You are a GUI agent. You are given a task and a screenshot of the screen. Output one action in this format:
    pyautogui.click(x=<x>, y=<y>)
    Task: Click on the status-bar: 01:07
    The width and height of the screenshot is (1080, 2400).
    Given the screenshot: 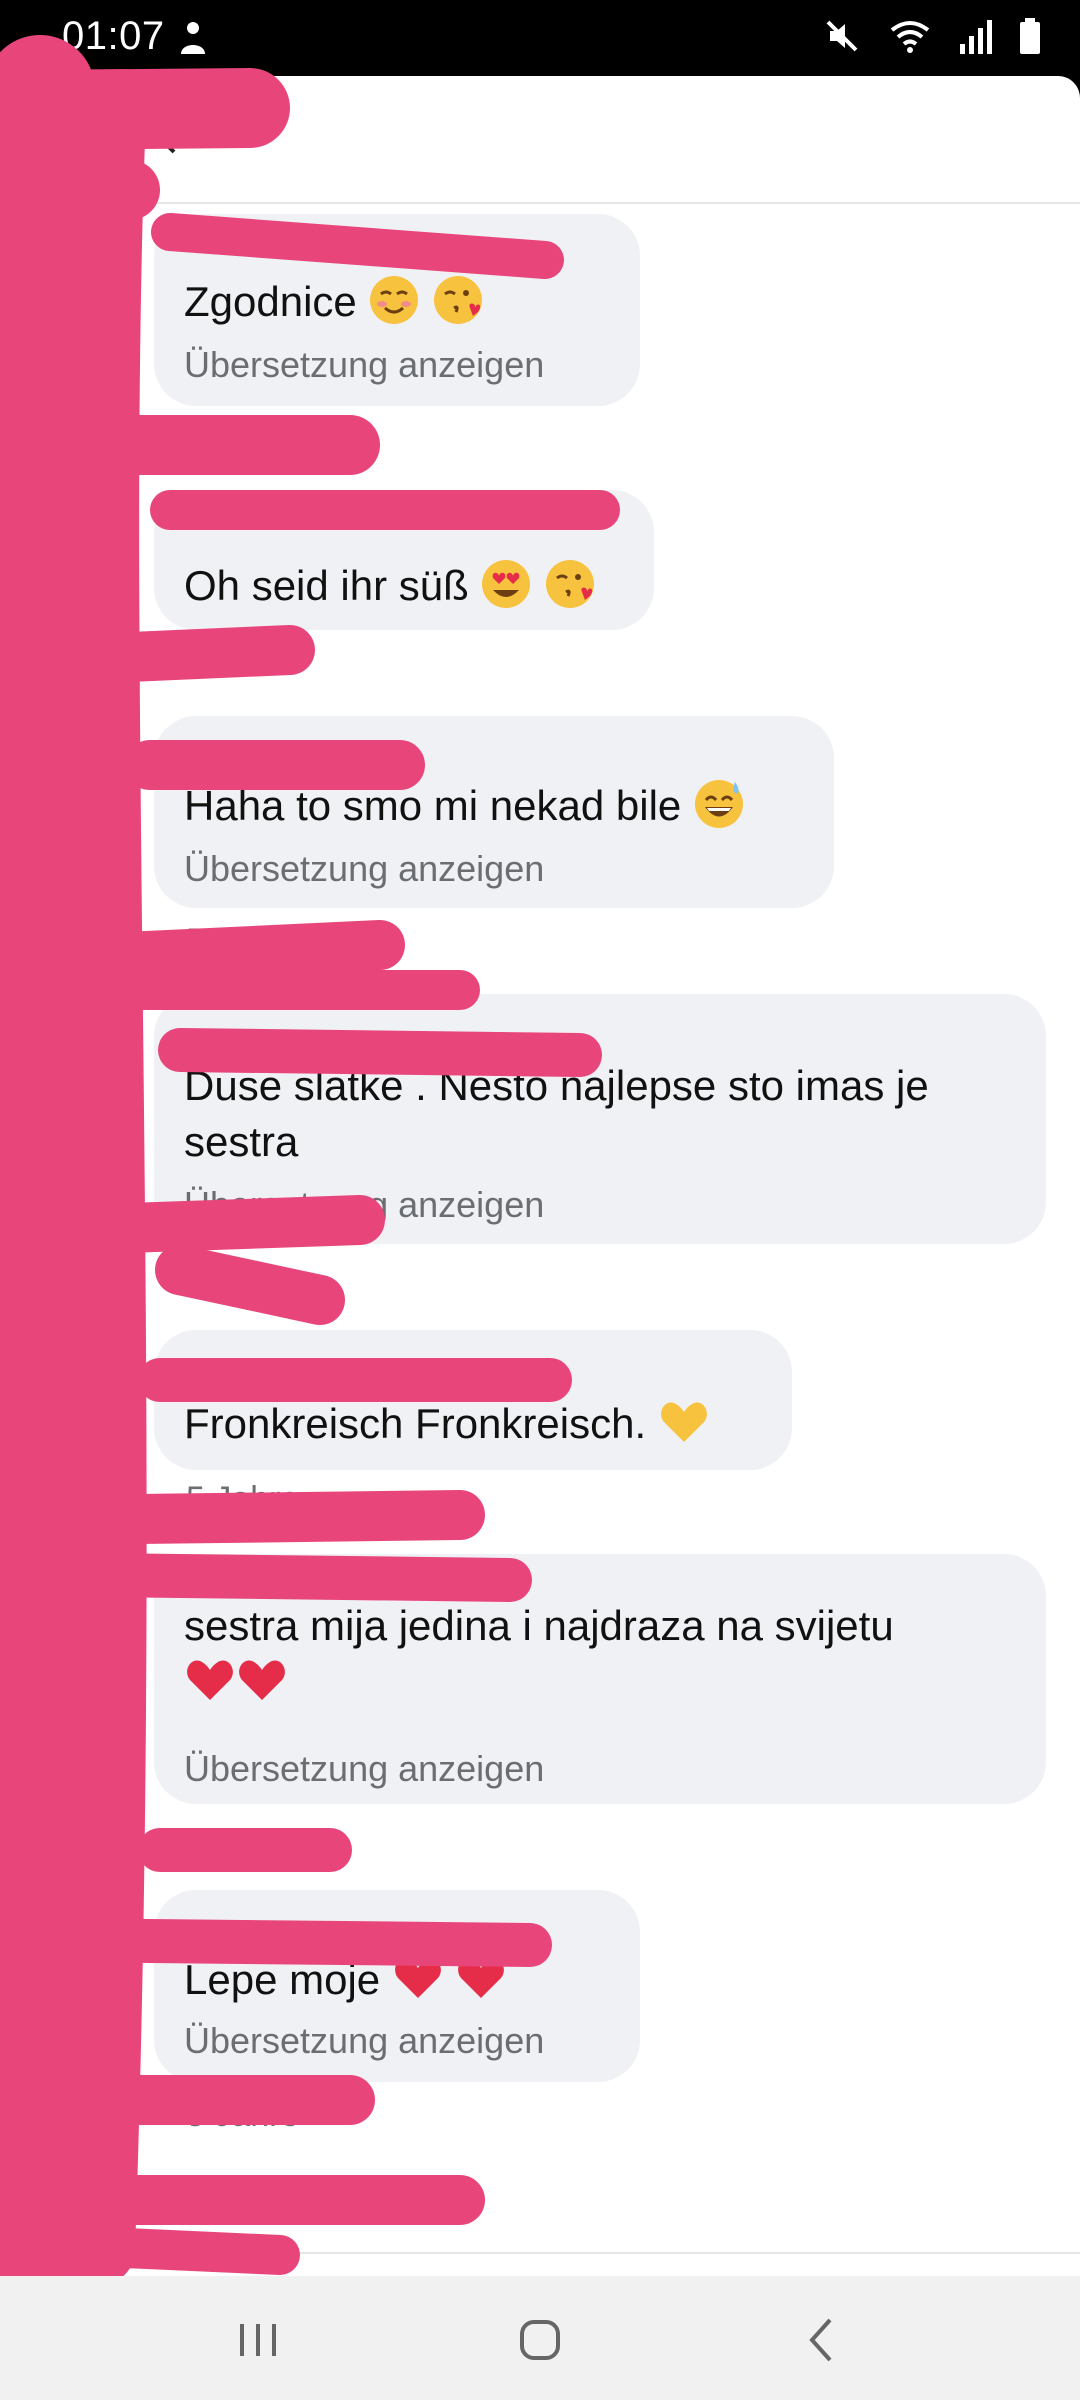 What is the action you would take?
    pyautogui.click(x=540, y=38)
    